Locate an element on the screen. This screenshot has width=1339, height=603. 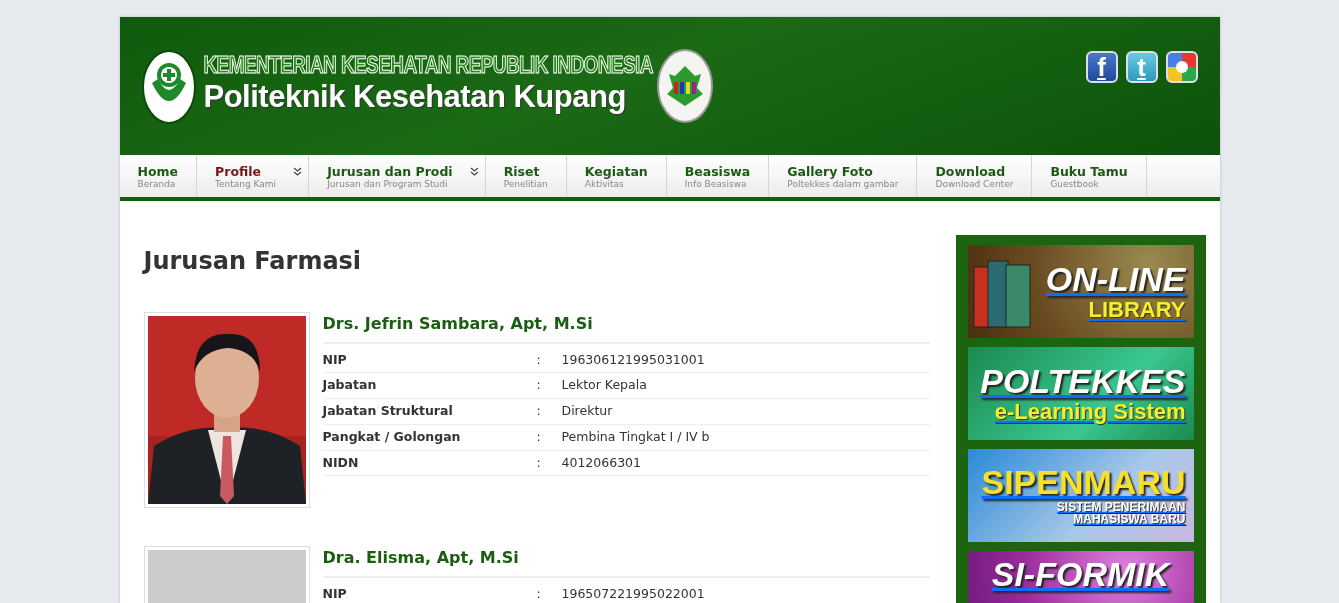
field-label: NIDN is located at coordinates (341, 462).